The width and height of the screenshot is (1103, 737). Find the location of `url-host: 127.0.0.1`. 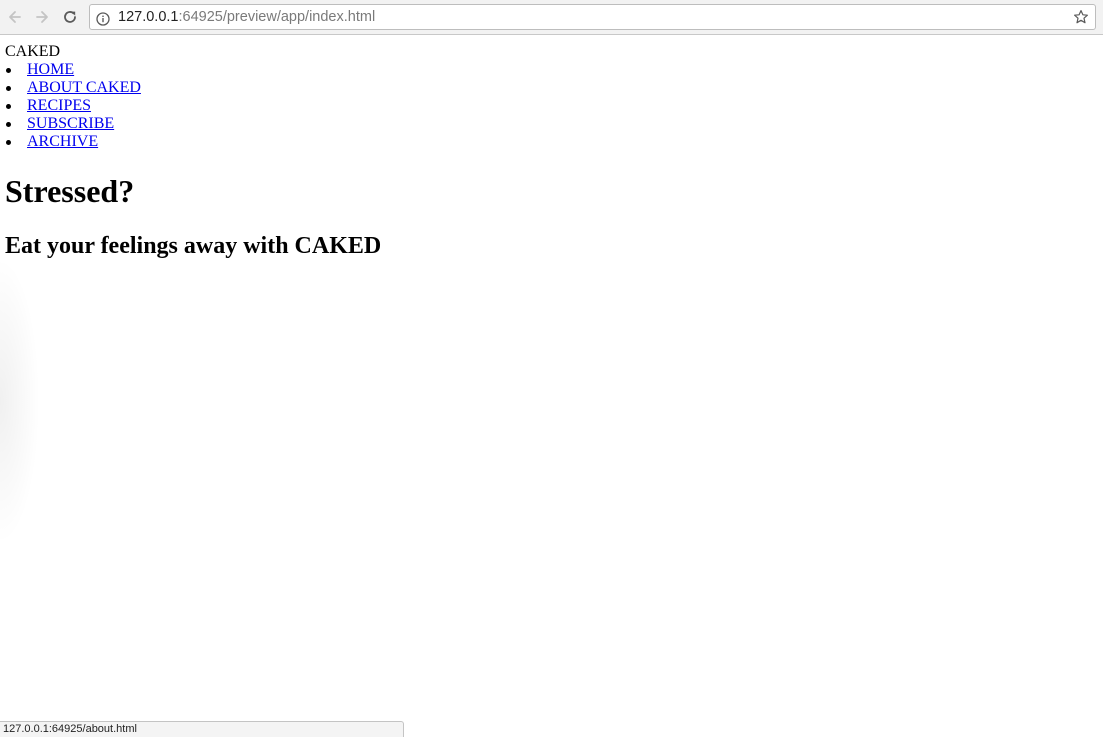

url-host: 127.0.0.1 is located at coordinates (148, 17).